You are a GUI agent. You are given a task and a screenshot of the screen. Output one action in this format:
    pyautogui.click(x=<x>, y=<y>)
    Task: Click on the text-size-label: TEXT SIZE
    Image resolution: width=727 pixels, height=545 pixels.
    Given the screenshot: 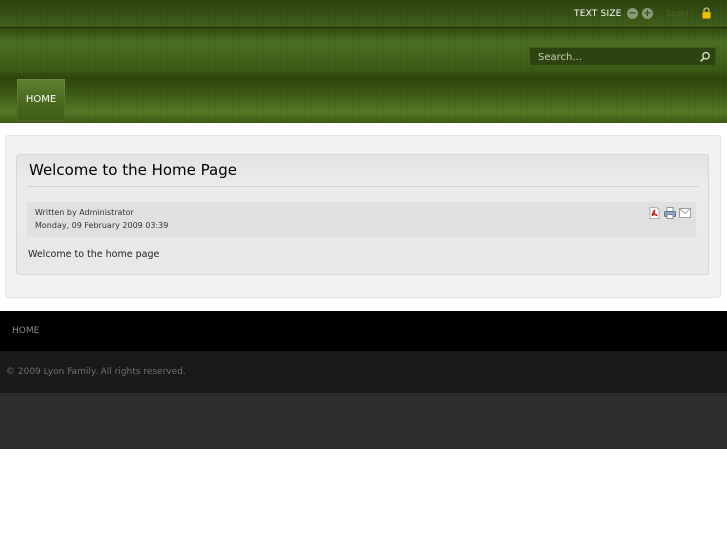 What is the action you would take?
    pyautogui.click(x=598, y=14)
    